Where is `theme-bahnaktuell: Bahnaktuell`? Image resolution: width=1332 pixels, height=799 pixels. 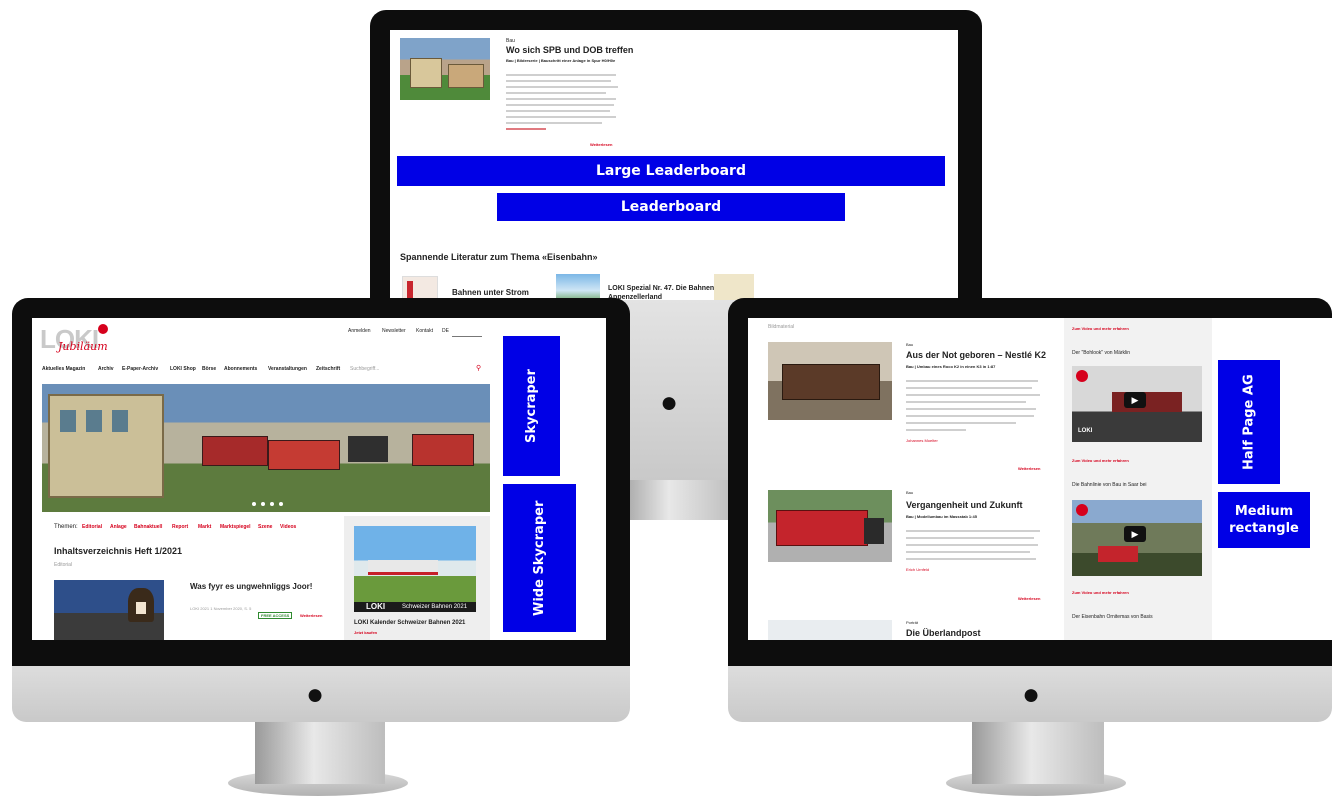 theme-bahnaktuell: Bahnaktuell is located at coordinates (148, 527).